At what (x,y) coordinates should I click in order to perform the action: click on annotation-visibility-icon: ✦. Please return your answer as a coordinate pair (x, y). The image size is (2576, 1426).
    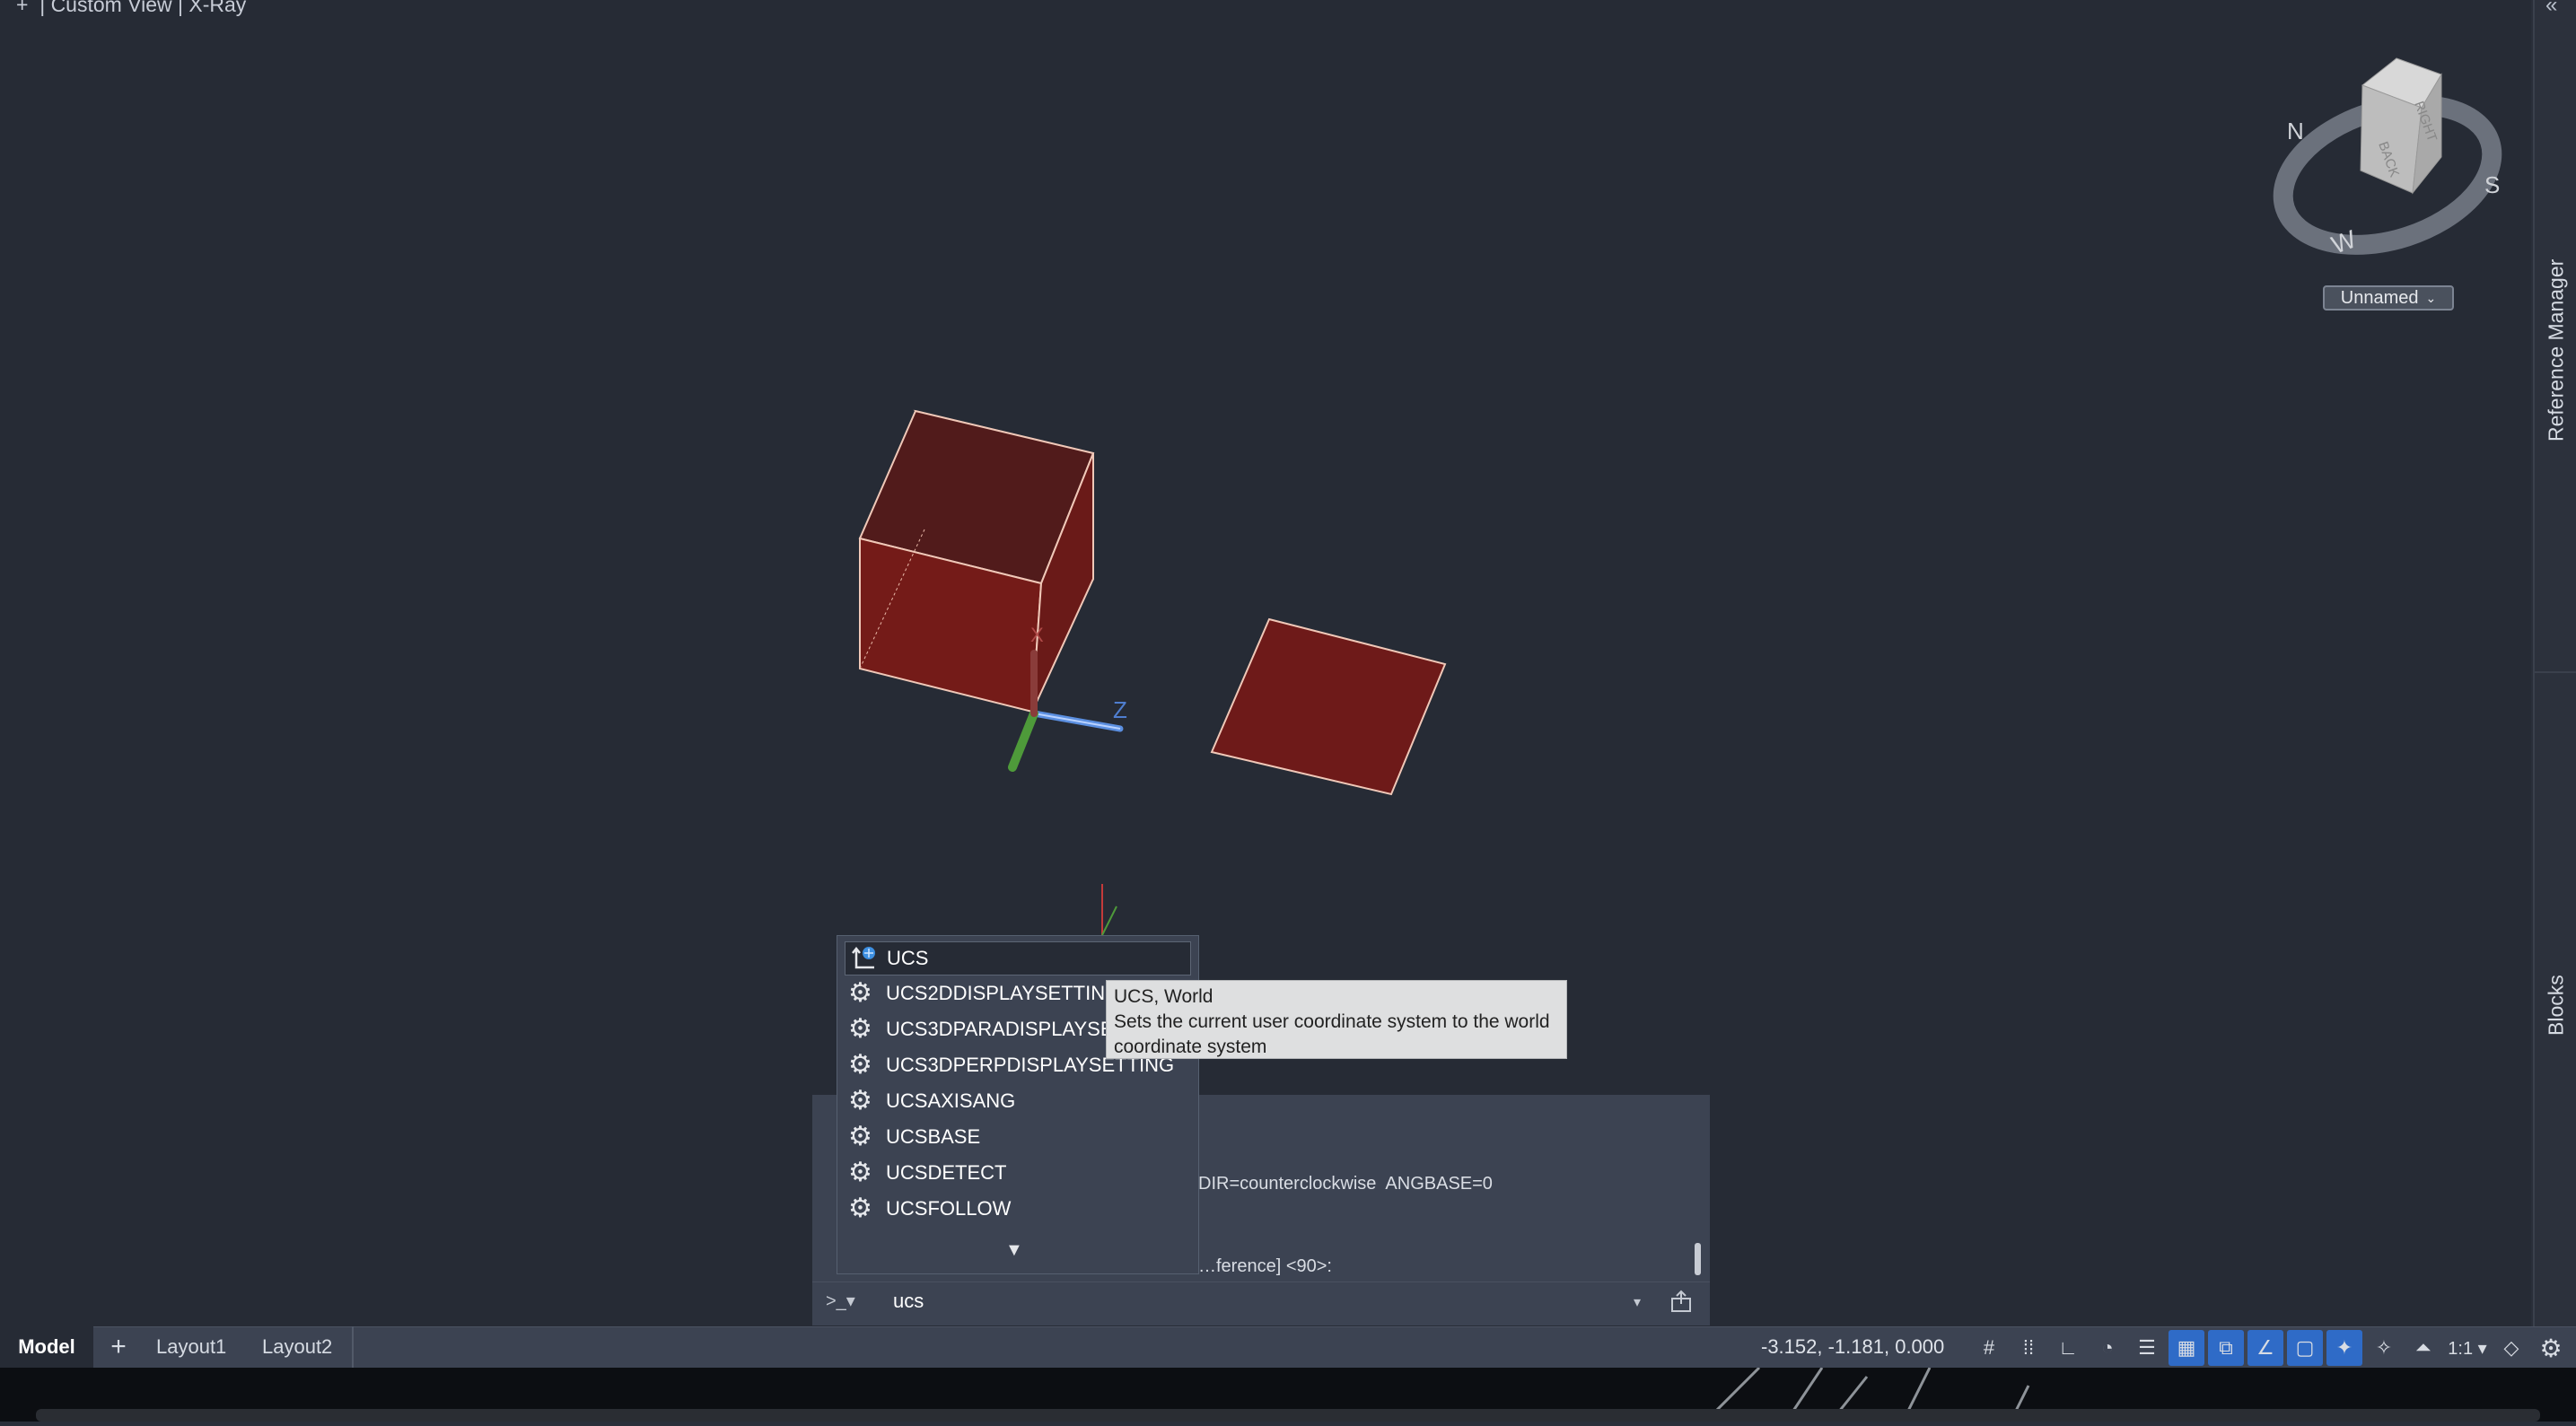
    Looking at the image, I should click on (2344, 1348).